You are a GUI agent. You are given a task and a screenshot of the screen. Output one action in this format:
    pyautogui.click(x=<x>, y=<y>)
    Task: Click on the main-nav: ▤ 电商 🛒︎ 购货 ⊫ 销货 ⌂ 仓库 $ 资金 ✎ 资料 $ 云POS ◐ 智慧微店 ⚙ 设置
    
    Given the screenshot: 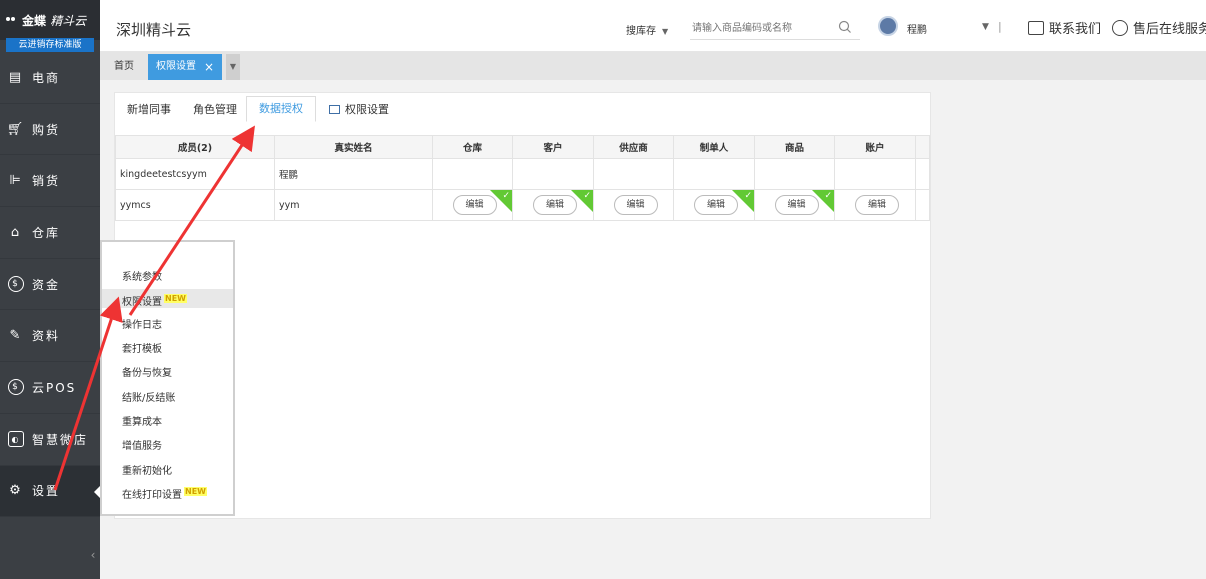 What is the action you would take?
    pyautogui.click(x=50, y=285)
    